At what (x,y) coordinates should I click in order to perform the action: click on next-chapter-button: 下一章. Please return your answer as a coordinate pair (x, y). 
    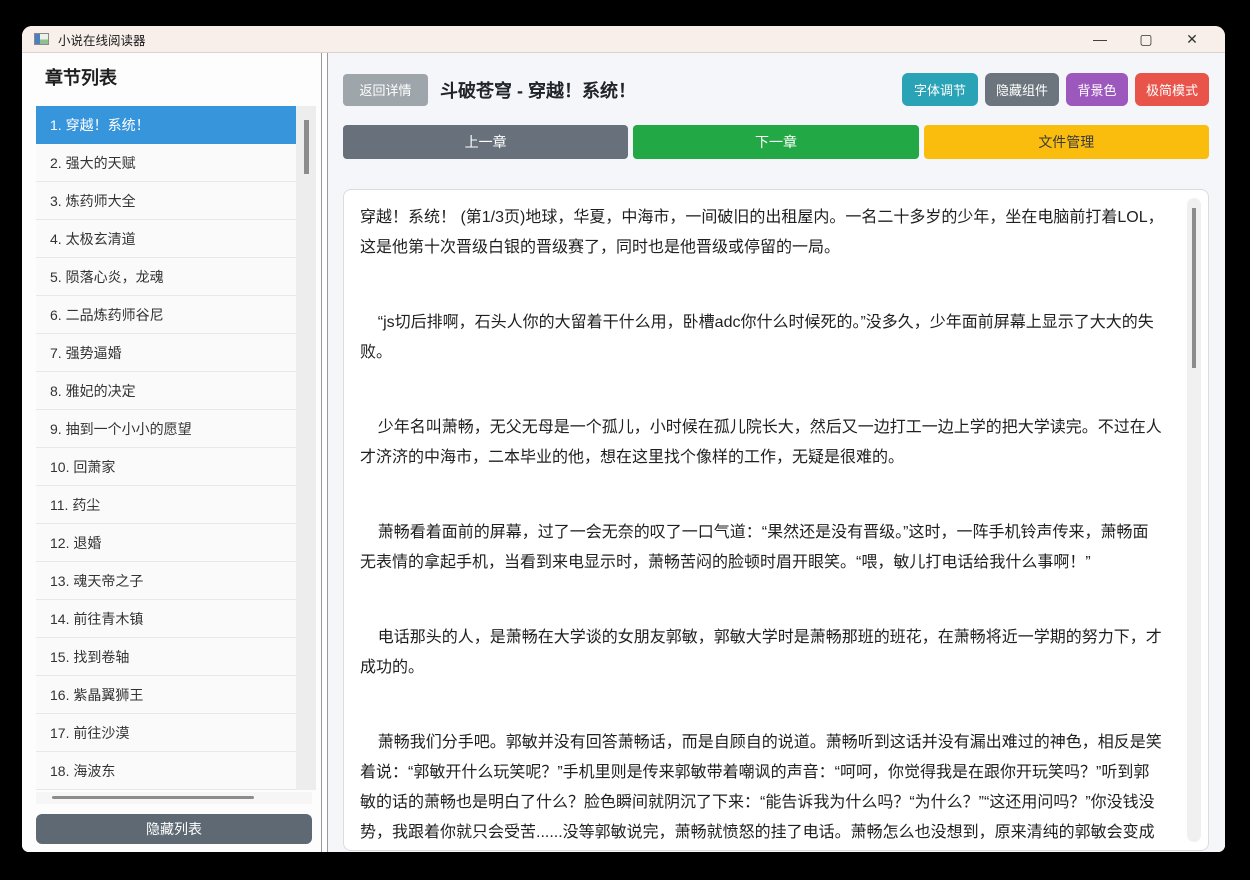
    Looking at the image, I should click on (776, 142).